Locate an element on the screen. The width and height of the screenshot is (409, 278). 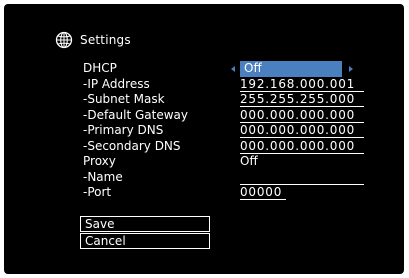
setting-row-ip-address: -IP Address 192.168.000.001 is located at coordinates (204, 85).